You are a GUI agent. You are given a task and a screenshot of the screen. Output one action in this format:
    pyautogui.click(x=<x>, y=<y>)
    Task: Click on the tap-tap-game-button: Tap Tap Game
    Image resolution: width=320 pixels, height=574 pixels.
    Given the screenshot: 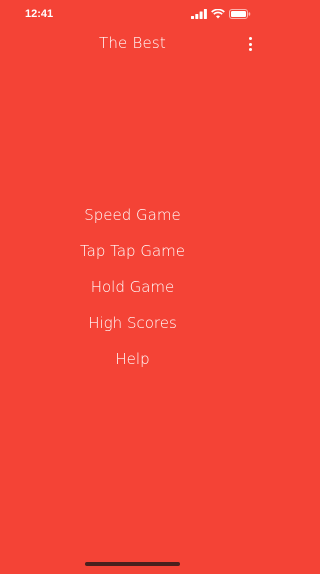 What is the action you would take?
    pyautogui.click(x=132, y=256)
    